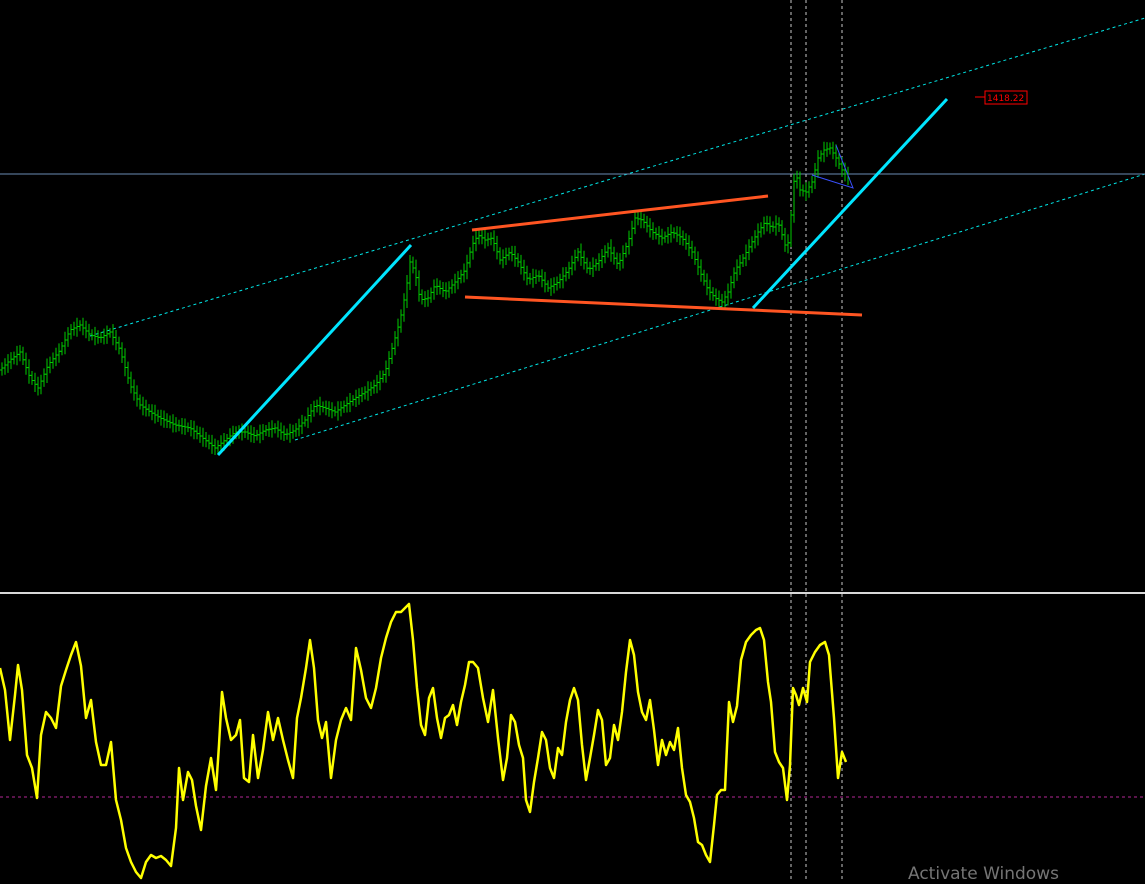 This screenshot has width=1145, height=884. Describe the element at coordinates (1005, 99) in the screenshot. I see `price-label-text: 1418.22` at that location.